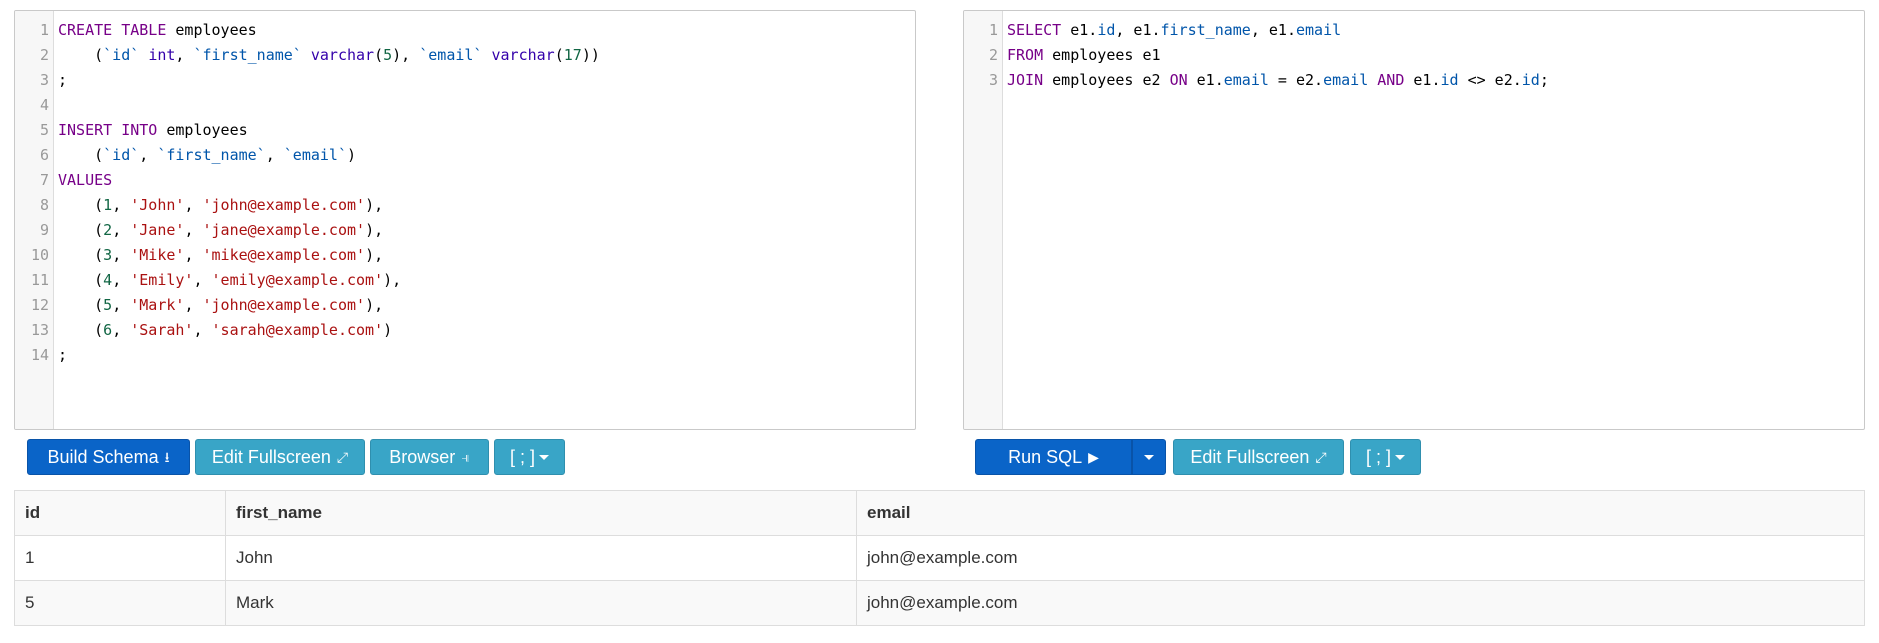 The width and height of the screenshot is (1879, 643). I want to click on code-token: 'Mike', so click(157, 255).